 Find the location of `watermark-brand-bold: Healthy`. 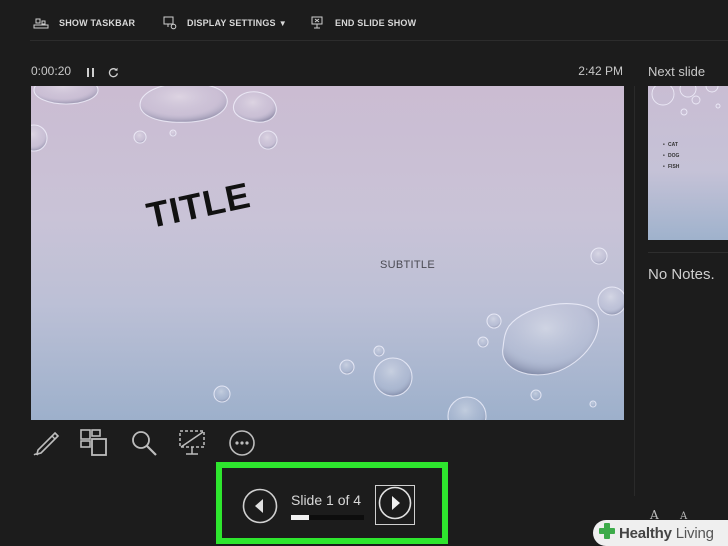

watermark-brand-bold: Healthy is located at coordinates (645, 533).